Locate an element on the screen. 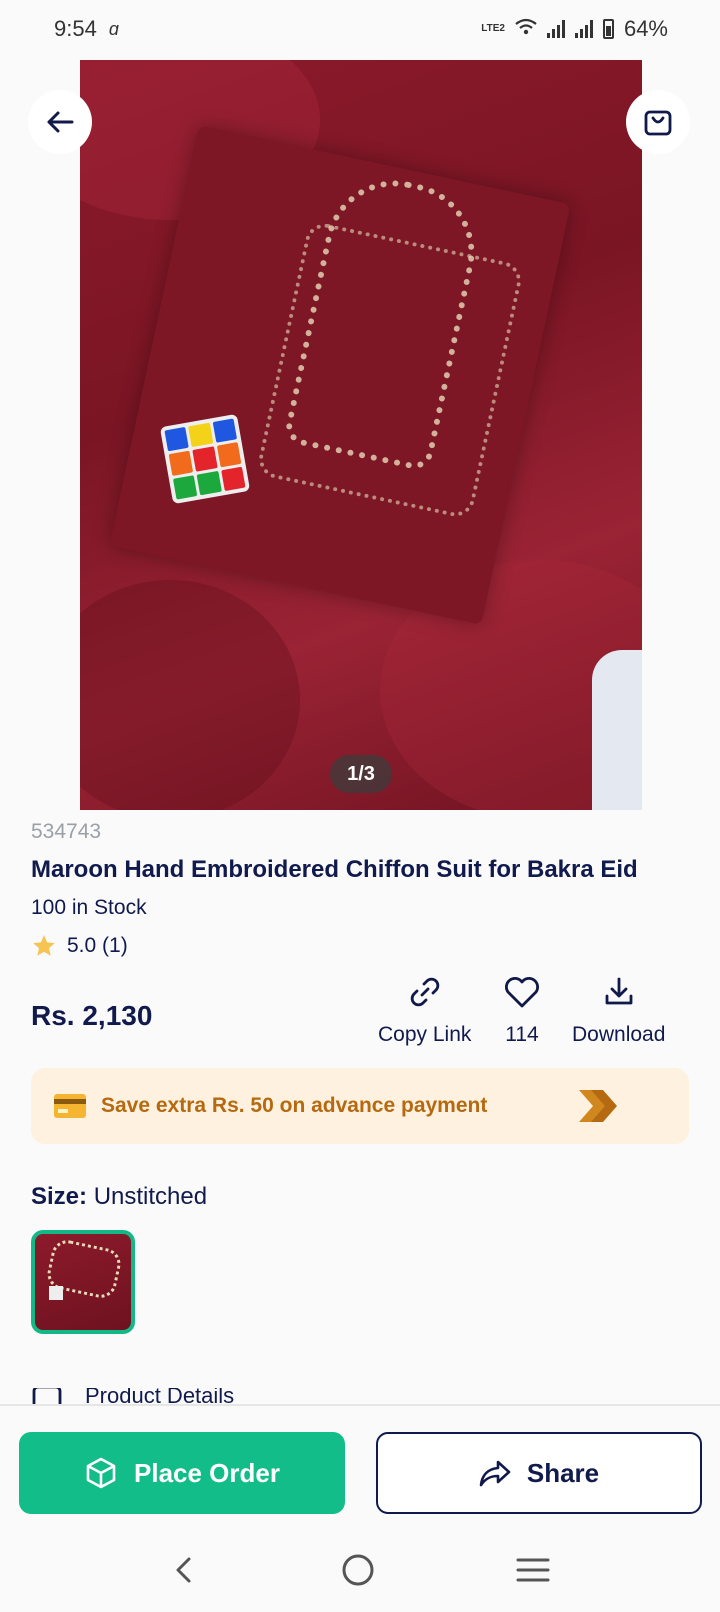 This screenshot has height=1612, width=720. link-icon is located at coordinates (424, 992).